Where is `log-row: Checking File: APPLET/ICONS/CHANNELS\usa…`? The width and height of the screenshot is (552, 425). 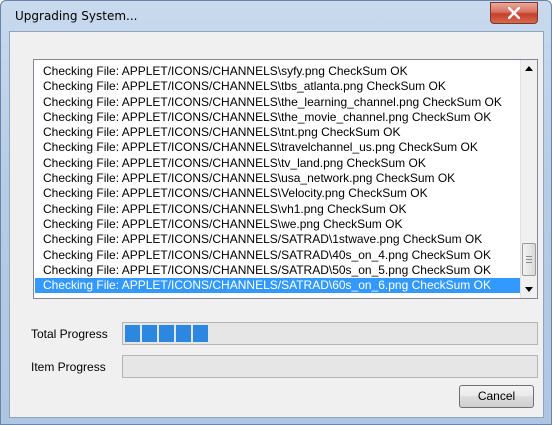 log-row: Checking File: APPLET/ICONS/CHANNELS\usa… is located at coordinates (277, 178).